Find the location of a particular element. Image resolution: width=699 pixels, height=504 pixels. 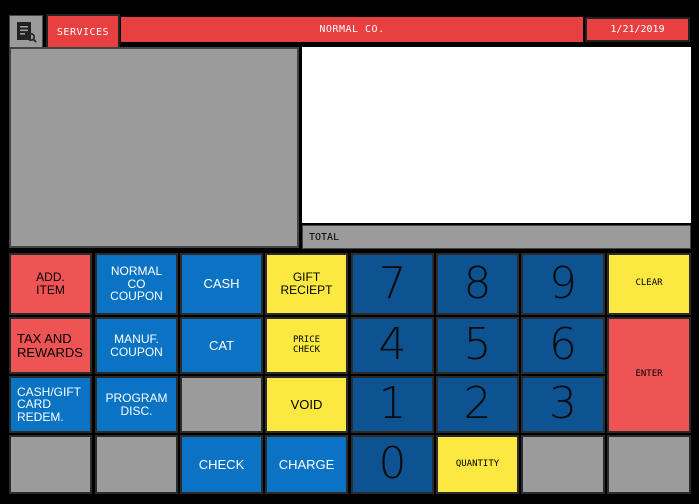

program-disc-button: PROGRAM DISC. is located at coordinates (136, 404).